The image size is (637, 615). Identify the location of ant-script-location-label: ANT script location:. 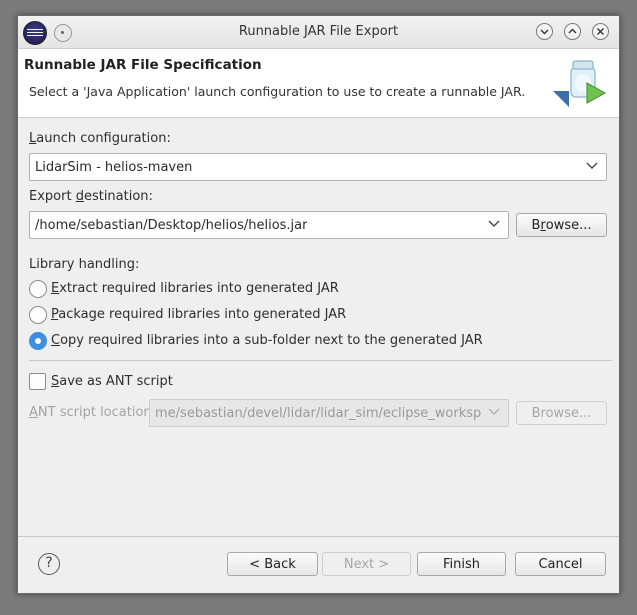
(93, 412).